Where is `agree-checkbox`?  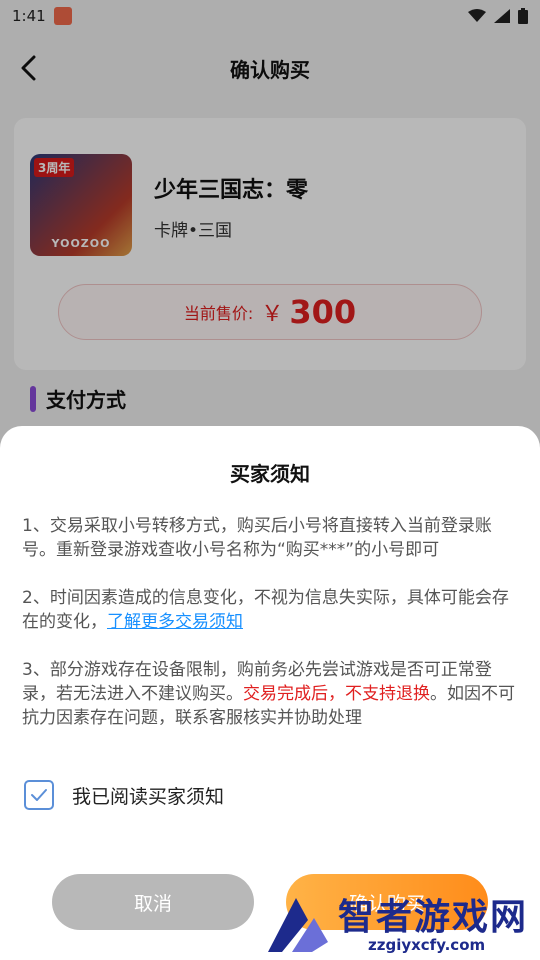 agree-checkbox is located at coordinates (39, 795).